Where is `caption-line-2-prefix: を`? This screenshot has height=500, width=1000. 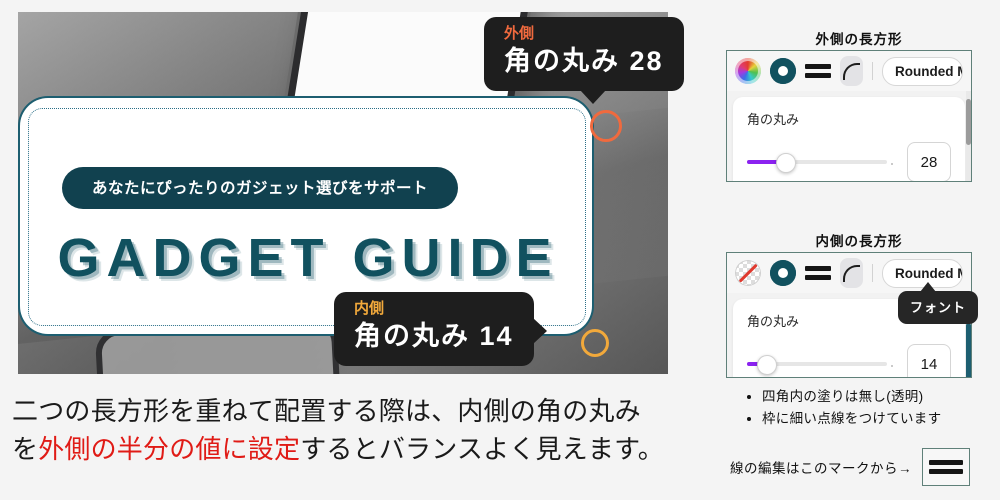
caption-line-2-prefix: を is located at coordinates (25, 449).